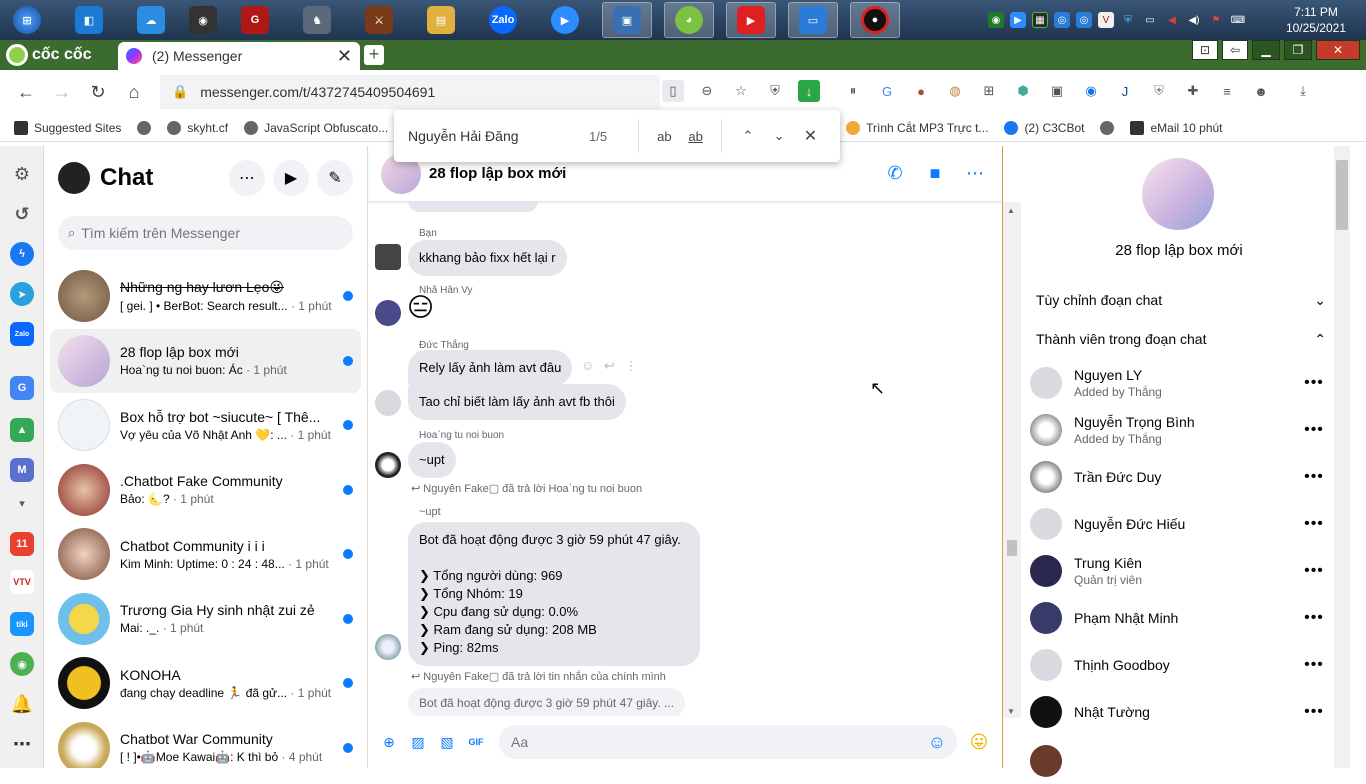 This screenshot has height=784, width=1366. Describe the element at coordinates (664, 136) in the screenshot. I see `match-case-icon: ab` at that location.